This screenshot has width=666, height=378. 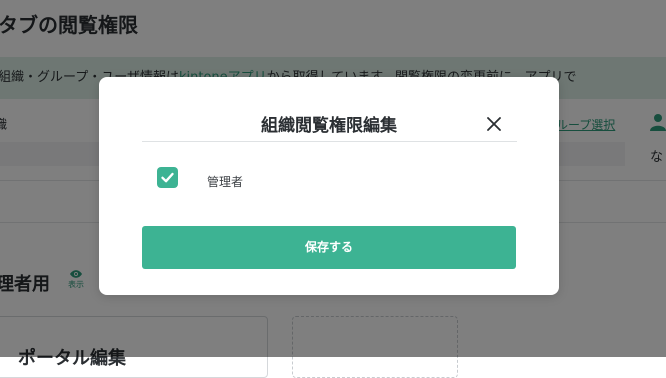 What do you see at coordinates (225, 182) in the screenshot?
I see `admin-checkbox-label: 管理者` at bounding box center [225, 182].